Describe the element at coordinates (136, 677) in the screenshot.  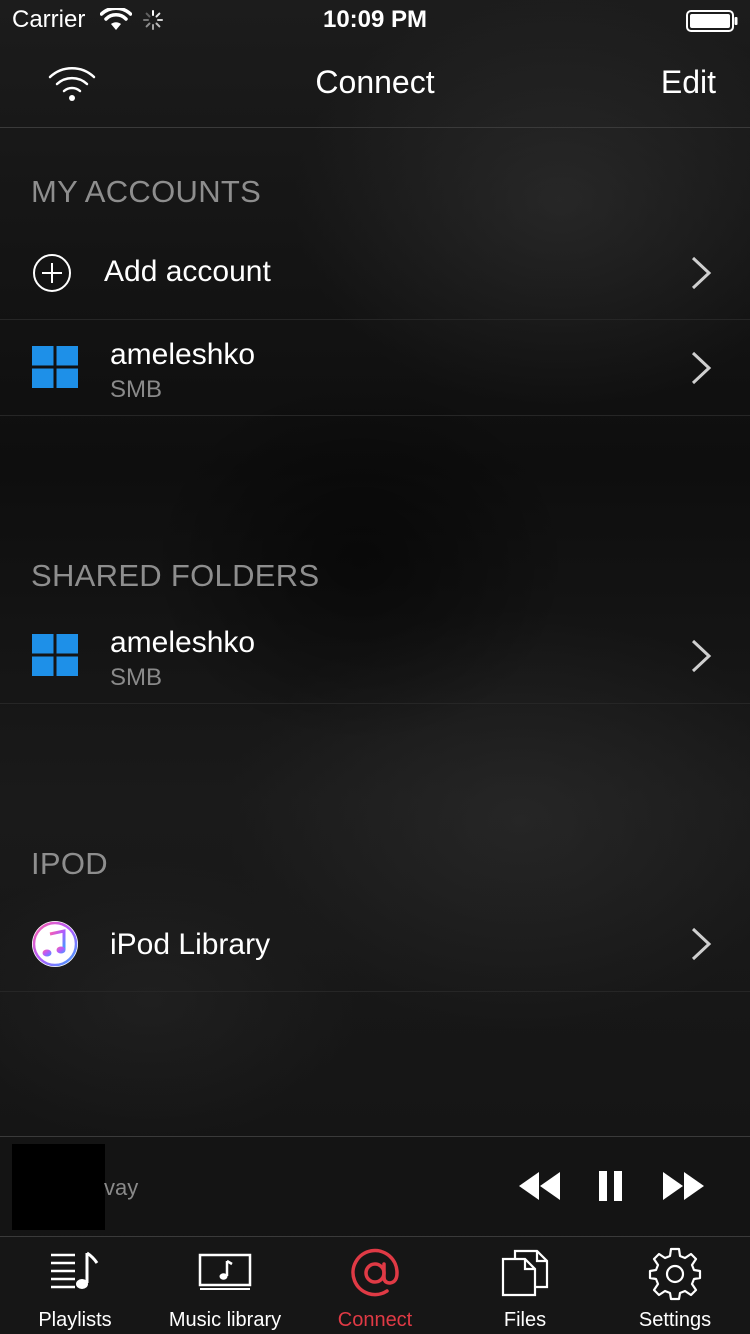
I see `shared-folder-subtitle: SMB` at that location.